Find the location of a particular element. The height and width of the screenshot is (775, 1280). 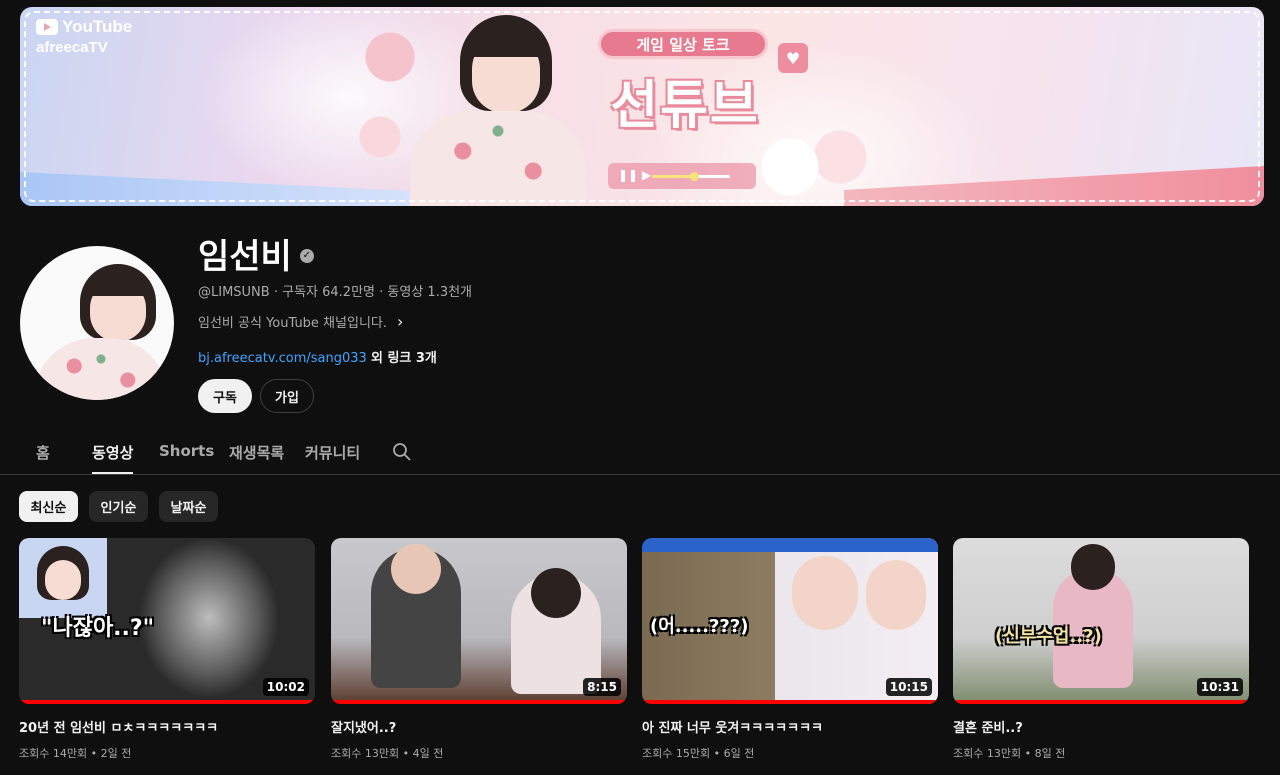

filter-oldest: 날짜순 is located at coordinates (188, 506).